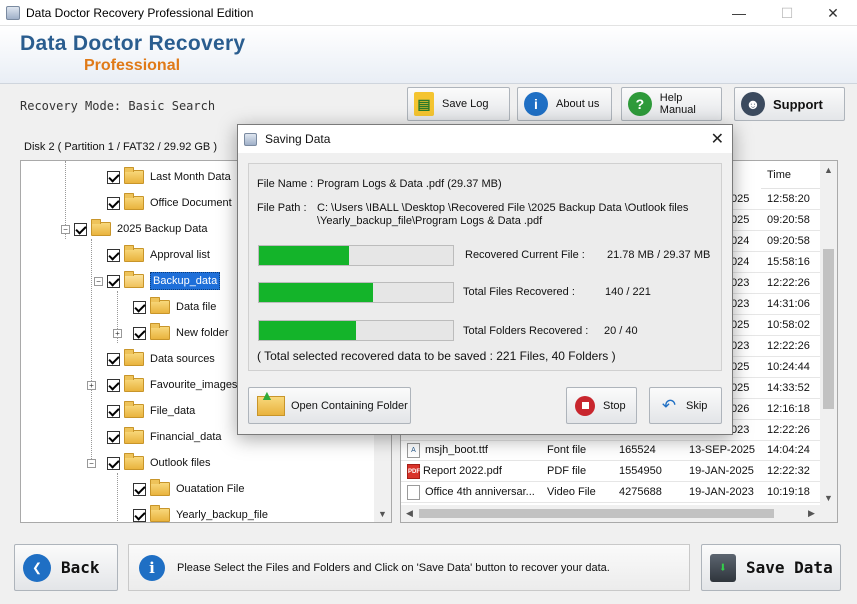 This screenshot has width=857, height=604. I want to click on stop-button: Stop, so click(601, 405).